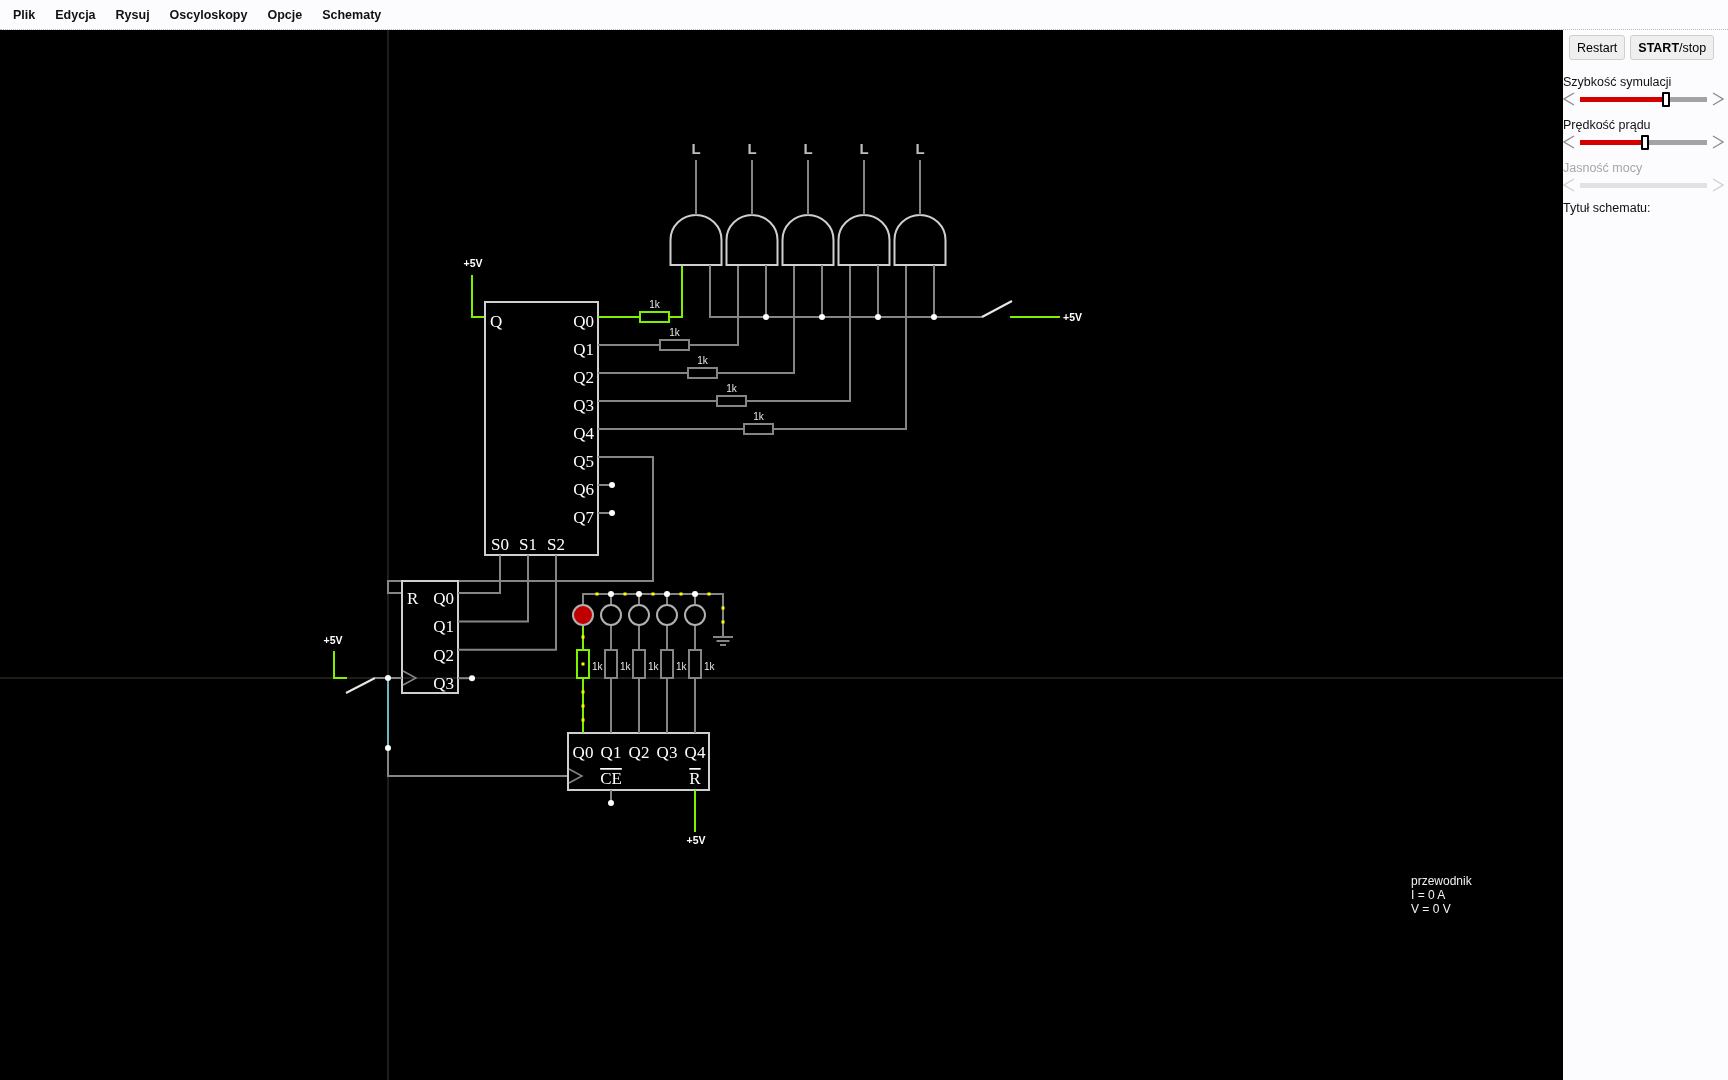 The image size is (1728, 1080). What do you see at coordinates (528, 544) in the screenshot?
I see `pin-label: S1` at bounding box center [528, 544].